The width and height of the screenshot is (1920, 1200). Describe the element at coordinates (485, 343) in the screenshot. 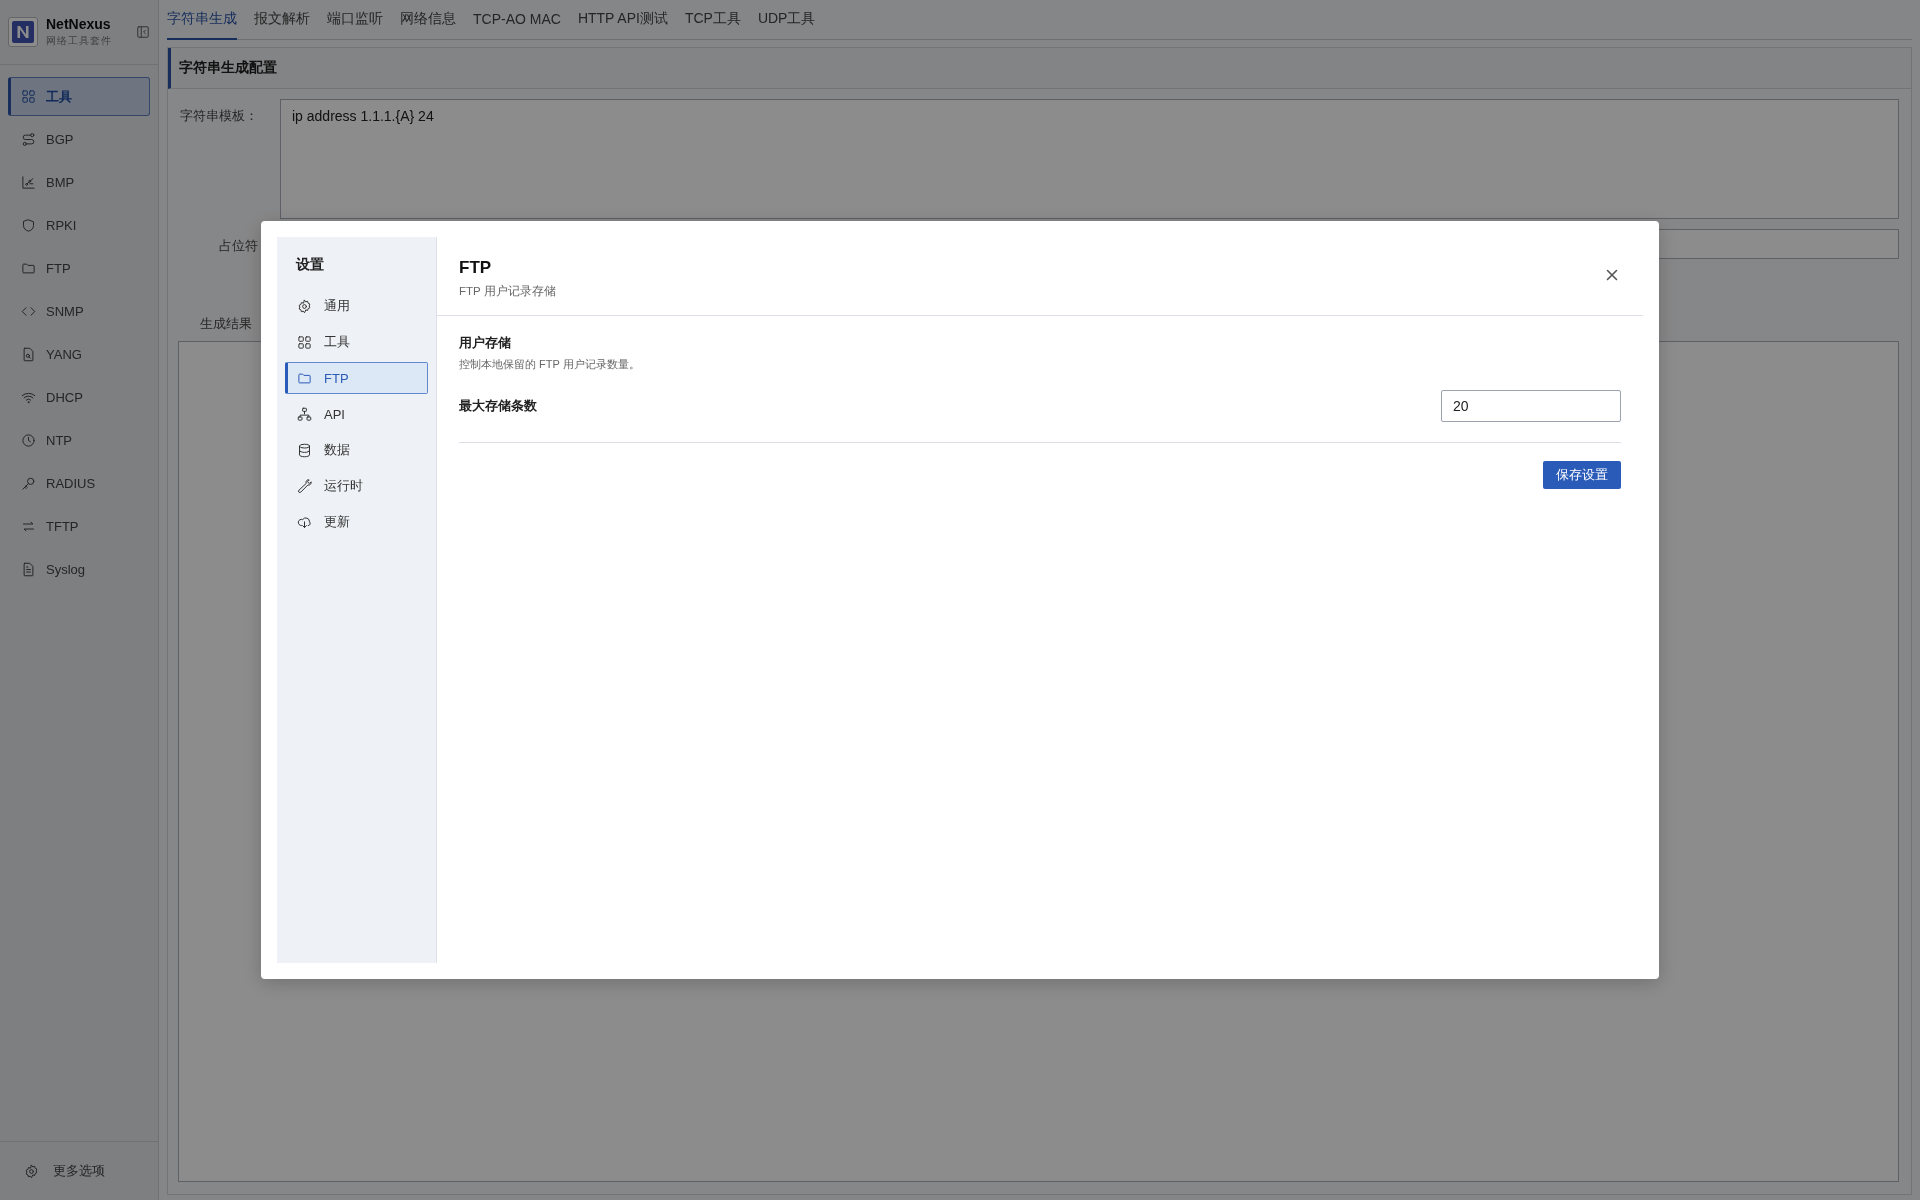

I see `section-title: 用户存储` at that location.